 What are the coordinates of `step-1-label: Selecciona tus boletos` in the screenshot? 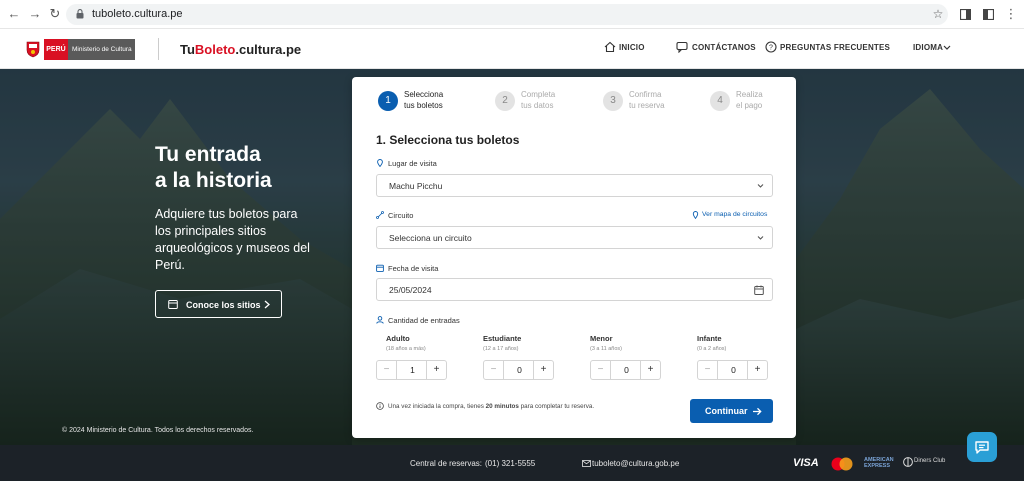 It's located at (434, 100).